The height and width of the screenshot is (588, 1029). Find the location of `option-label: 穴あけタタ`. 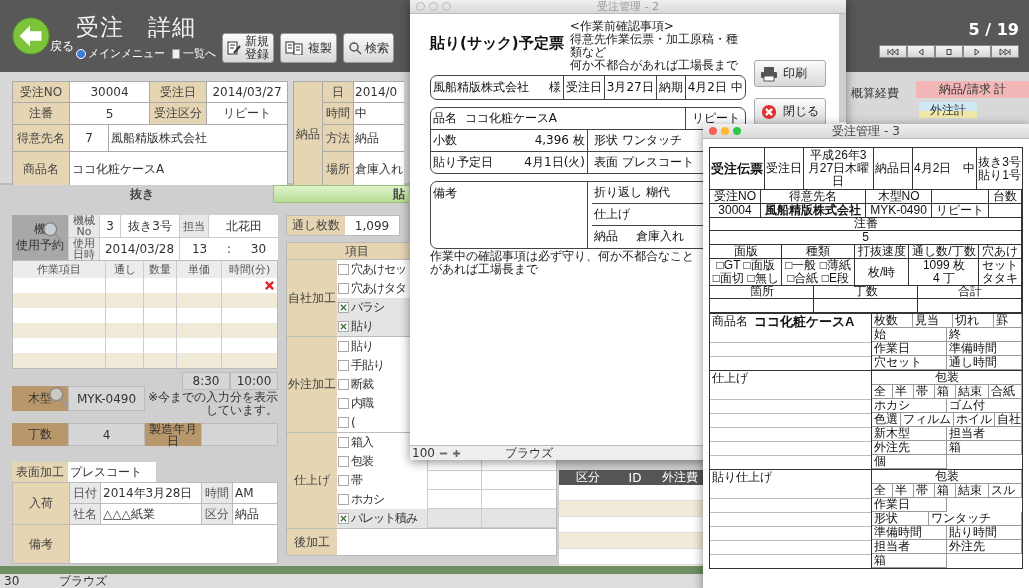

option-label: 穴あけタタ is located at coordinates (378, 288).